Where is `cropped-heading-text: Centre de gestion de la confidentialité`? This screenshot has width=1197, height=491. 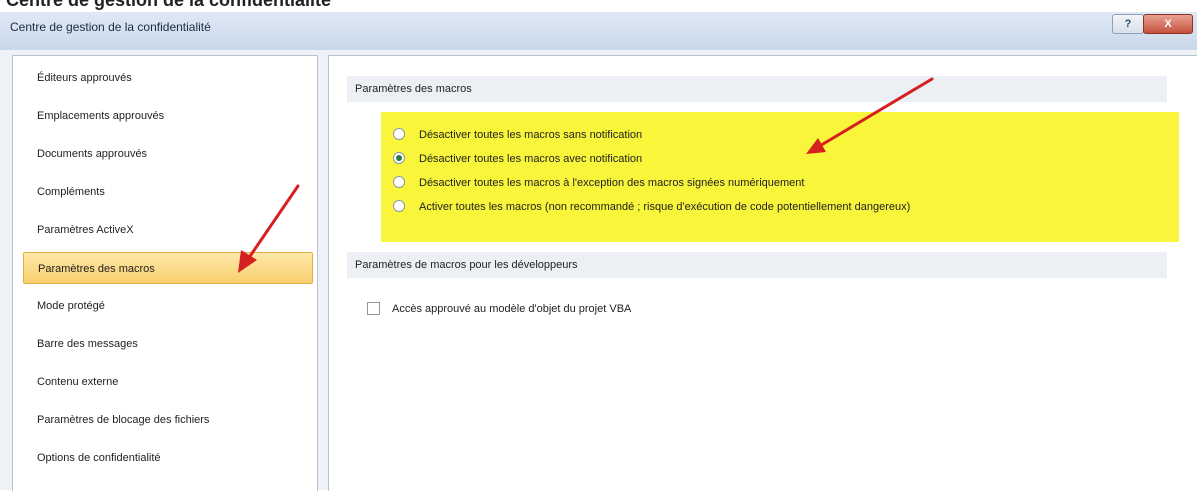 cropped-heading-text: Centre de gestion de la confidentialité is located at coordinates (169, 5).